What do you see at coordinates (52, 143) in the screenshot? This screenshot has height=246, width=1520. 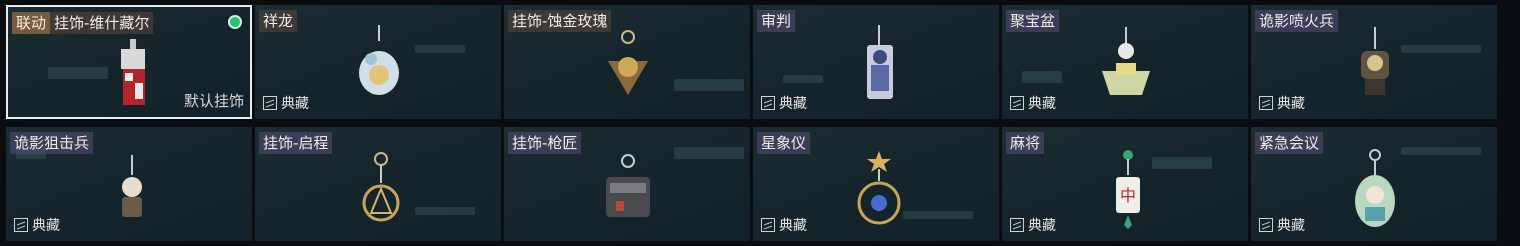 I see `charm-name: 诡影狙击兵` at bounding box center [52, 143].